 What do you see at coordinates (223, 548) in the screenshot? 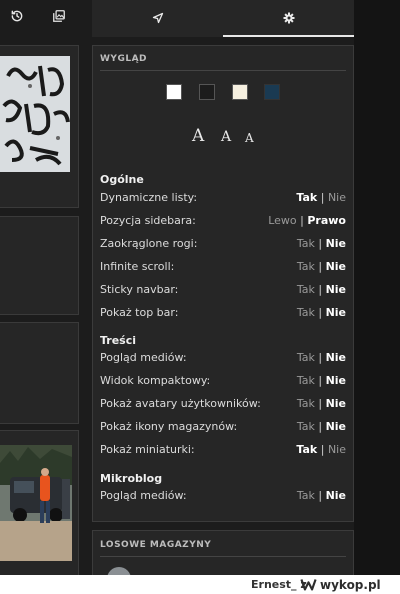
I see `panel-heading: LOSOWE MAGAZYNY` at bounding box center [223, 548].